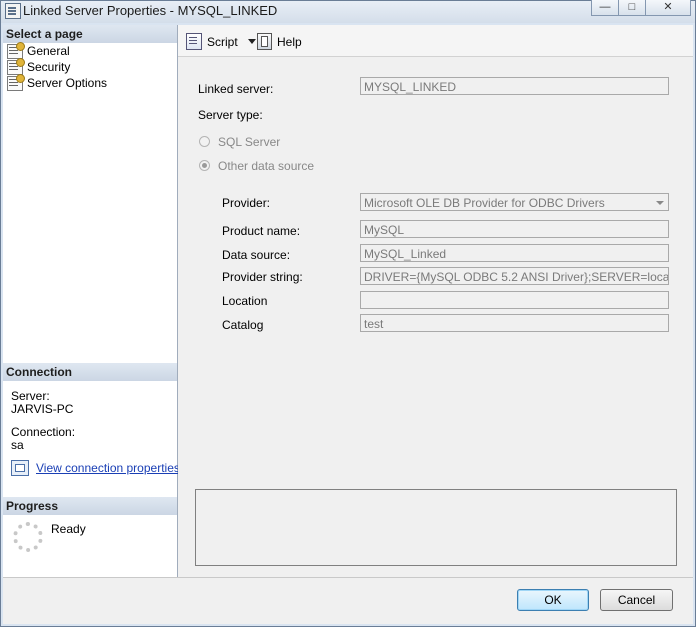  I want to click on provider-label: Provider:, so click(246, 203).